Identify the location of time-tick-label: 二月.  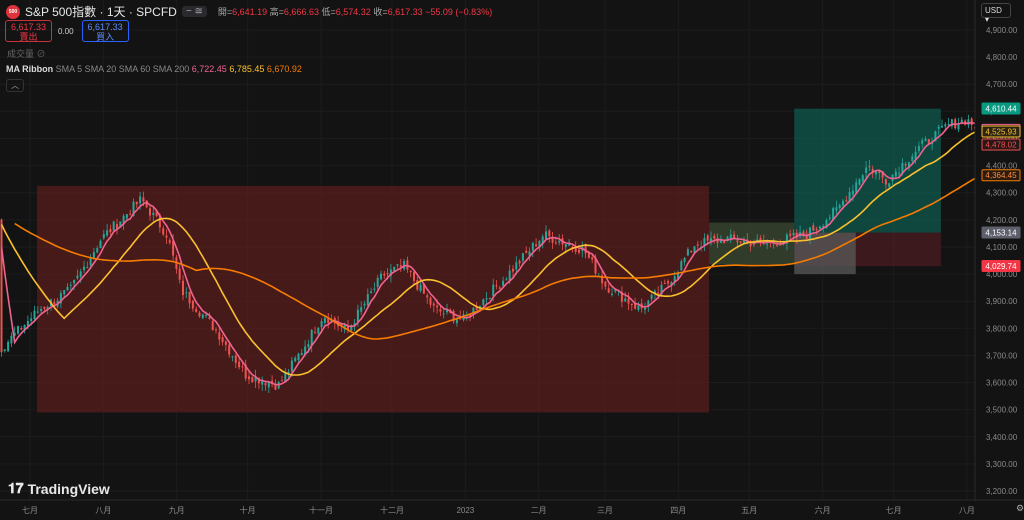
(539, 510).